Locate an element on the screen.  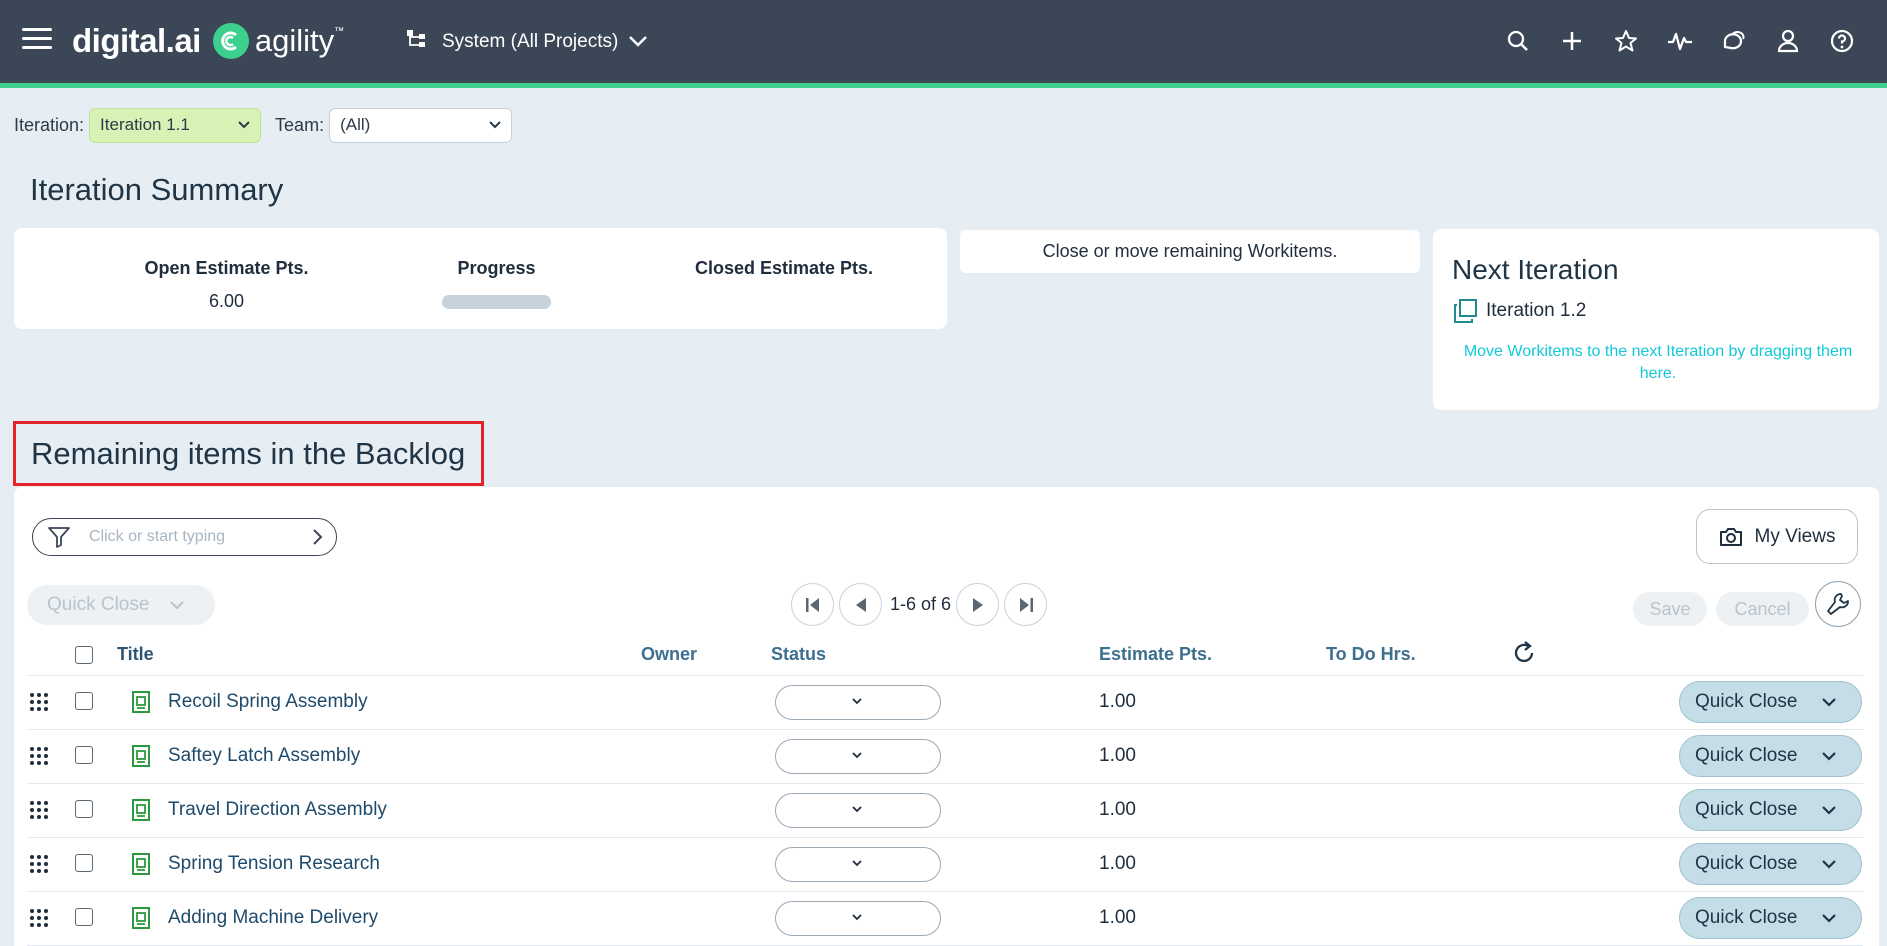
column-header-status: Status is located at coordinates (798, 654).